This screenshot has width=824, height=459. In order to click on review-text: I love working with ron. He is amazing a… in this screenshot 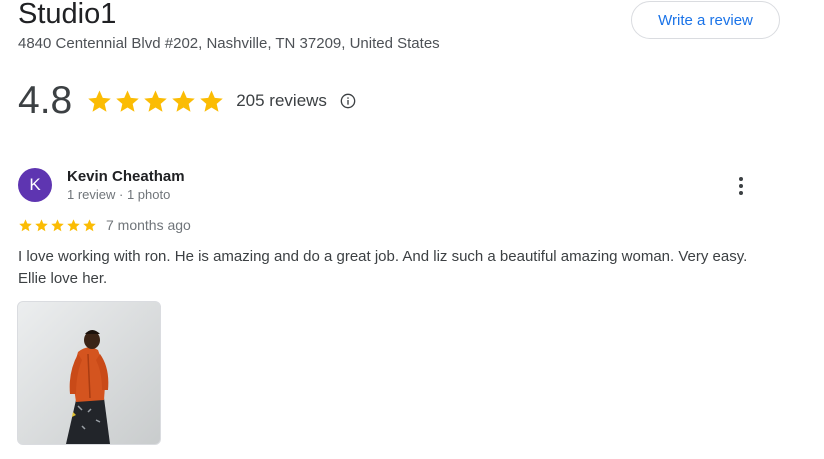, I will do `click(383, 267)`.